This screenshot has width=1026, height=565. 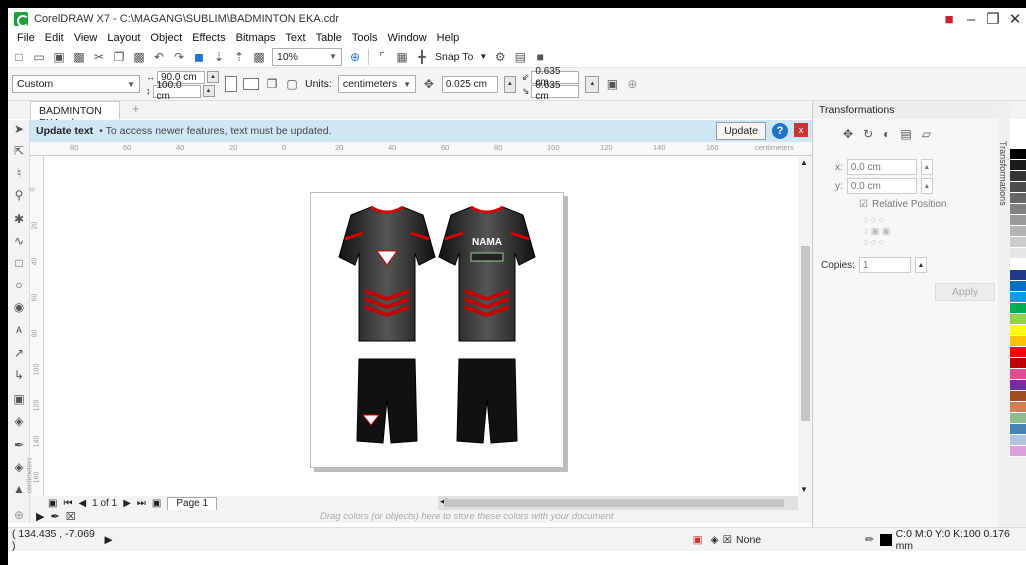 I want to click on menu-table: Table, so click(x=329, y=38).